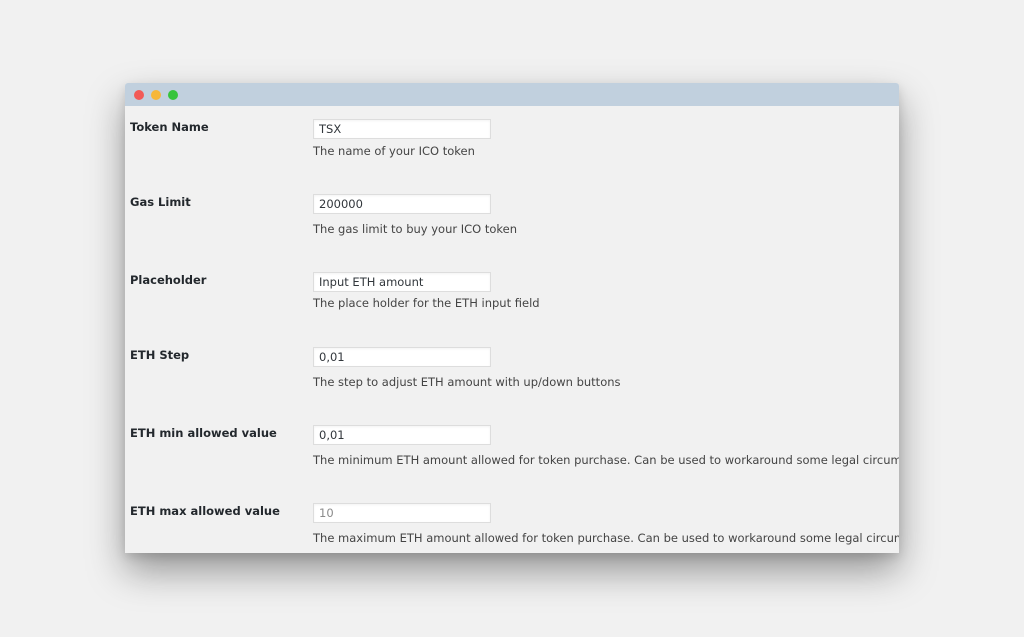 This screenshot has width=1024, height=637. What do you see at coordinates (512, 94) in the screenshot?
I see `window-titlebar` at bounding box center [512, 94].